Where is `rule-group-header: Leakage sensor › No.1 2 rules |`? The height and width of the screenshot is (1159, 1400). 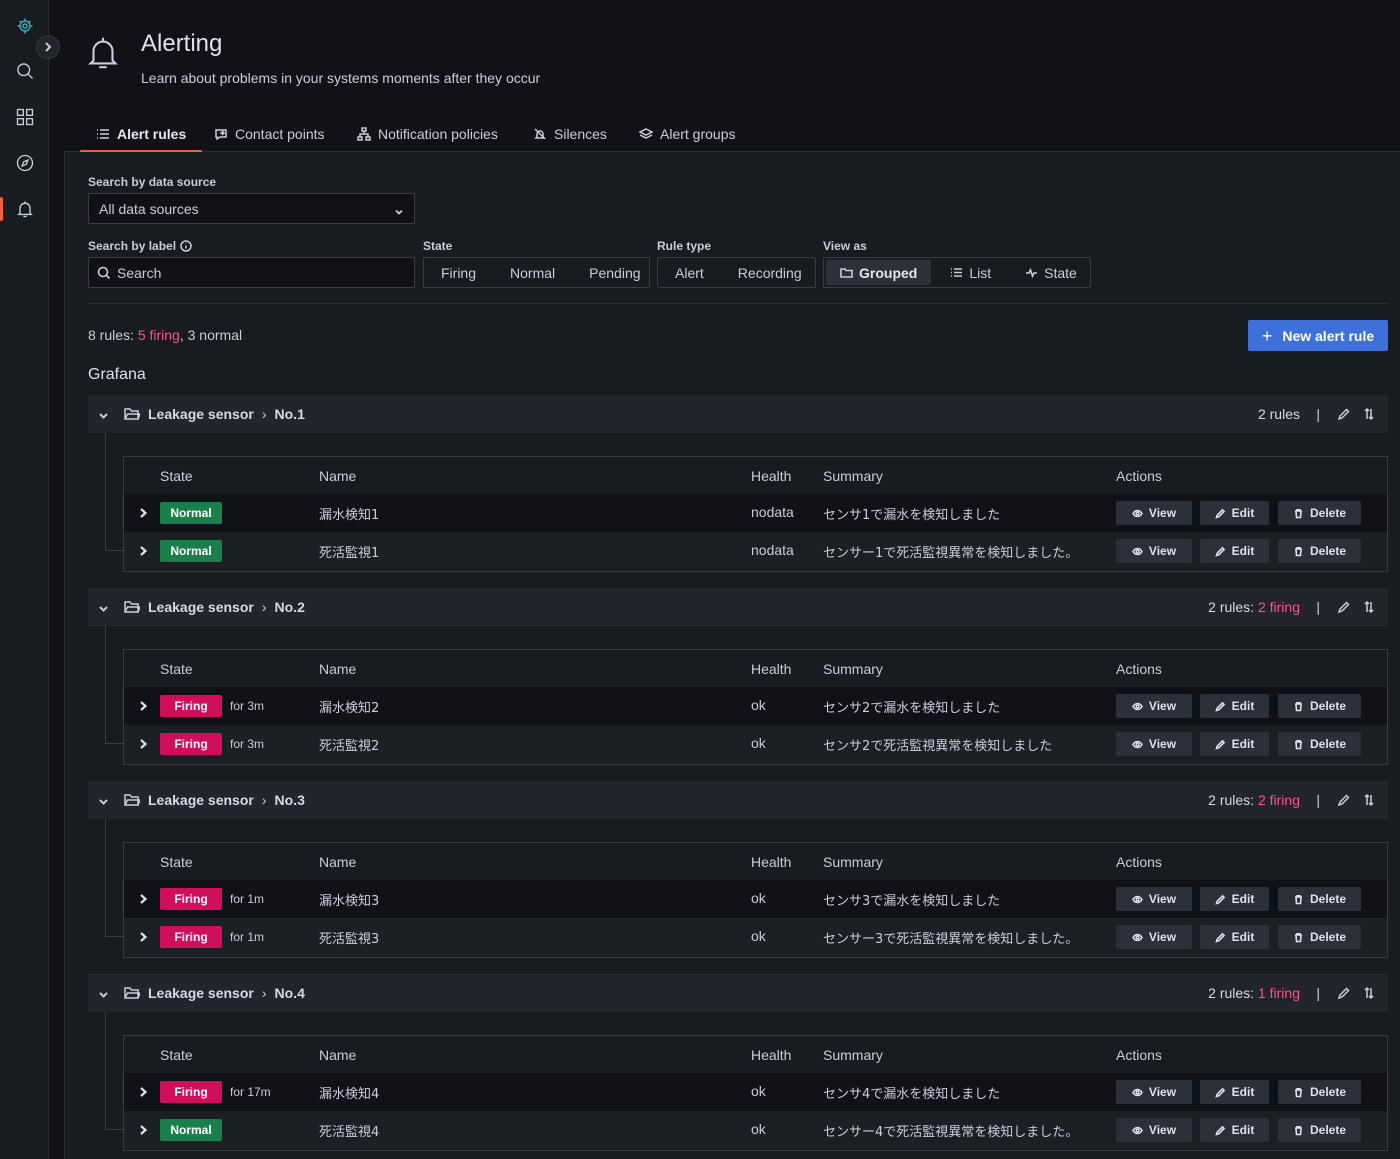
rule-group-header: Leakage sensor › No.1 2 rules | is located at coordinates (738, 414).